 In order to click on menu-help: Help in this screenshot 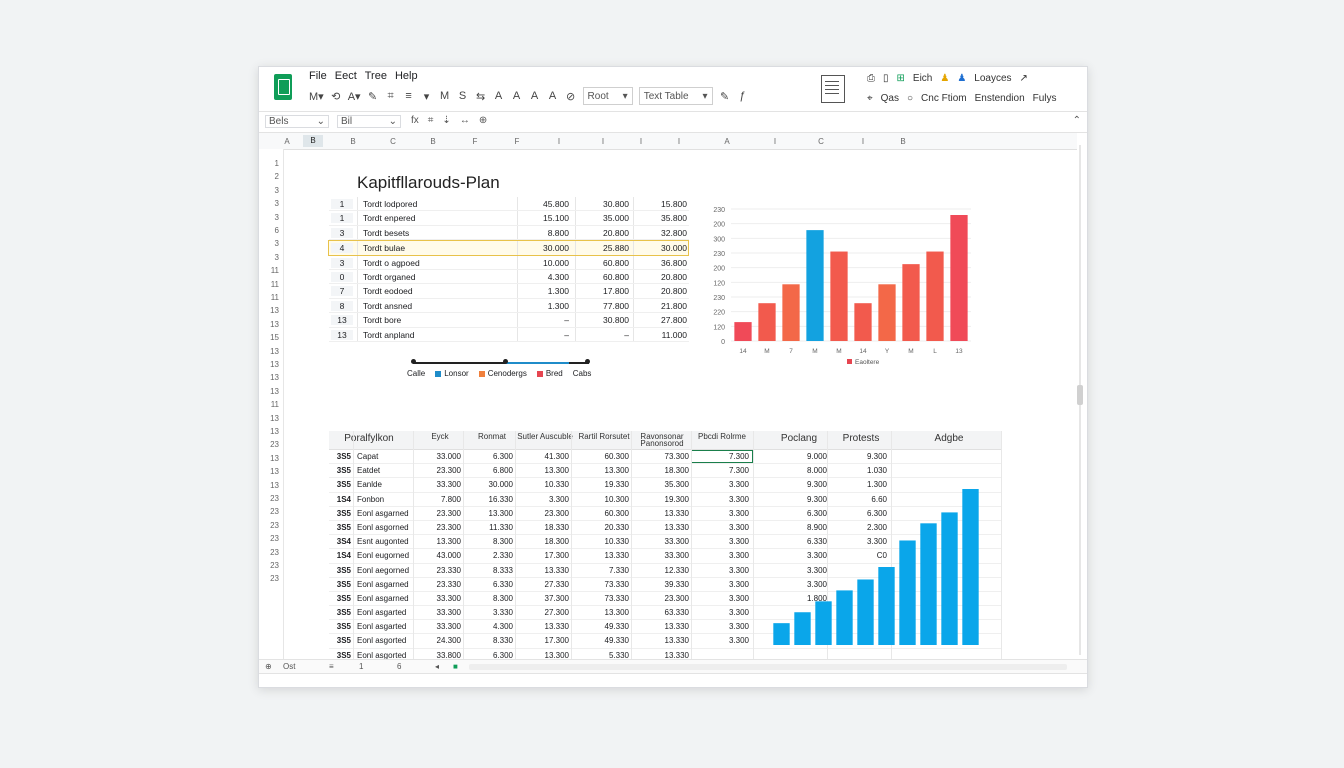, I will do `click(406, 76)`.